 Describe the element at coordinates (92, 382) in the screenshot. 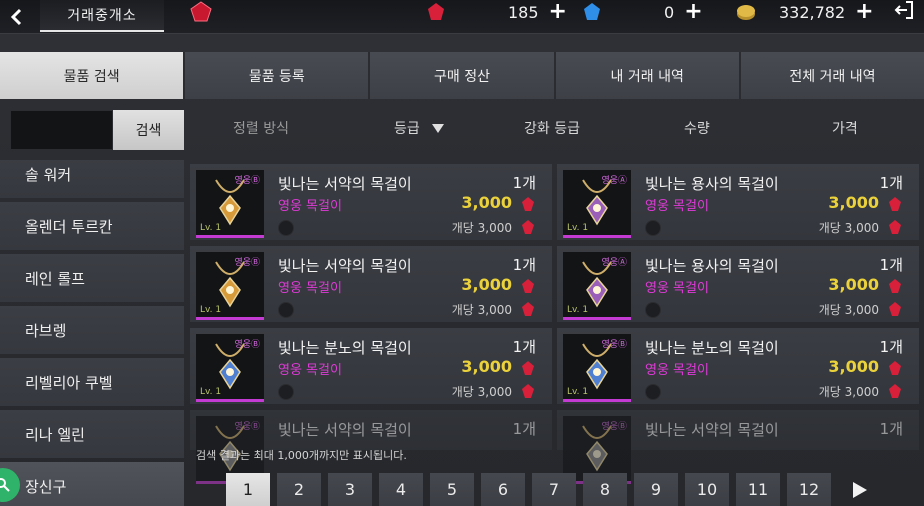

I see `category-item: 리벨리아 쿠벨` at that location.